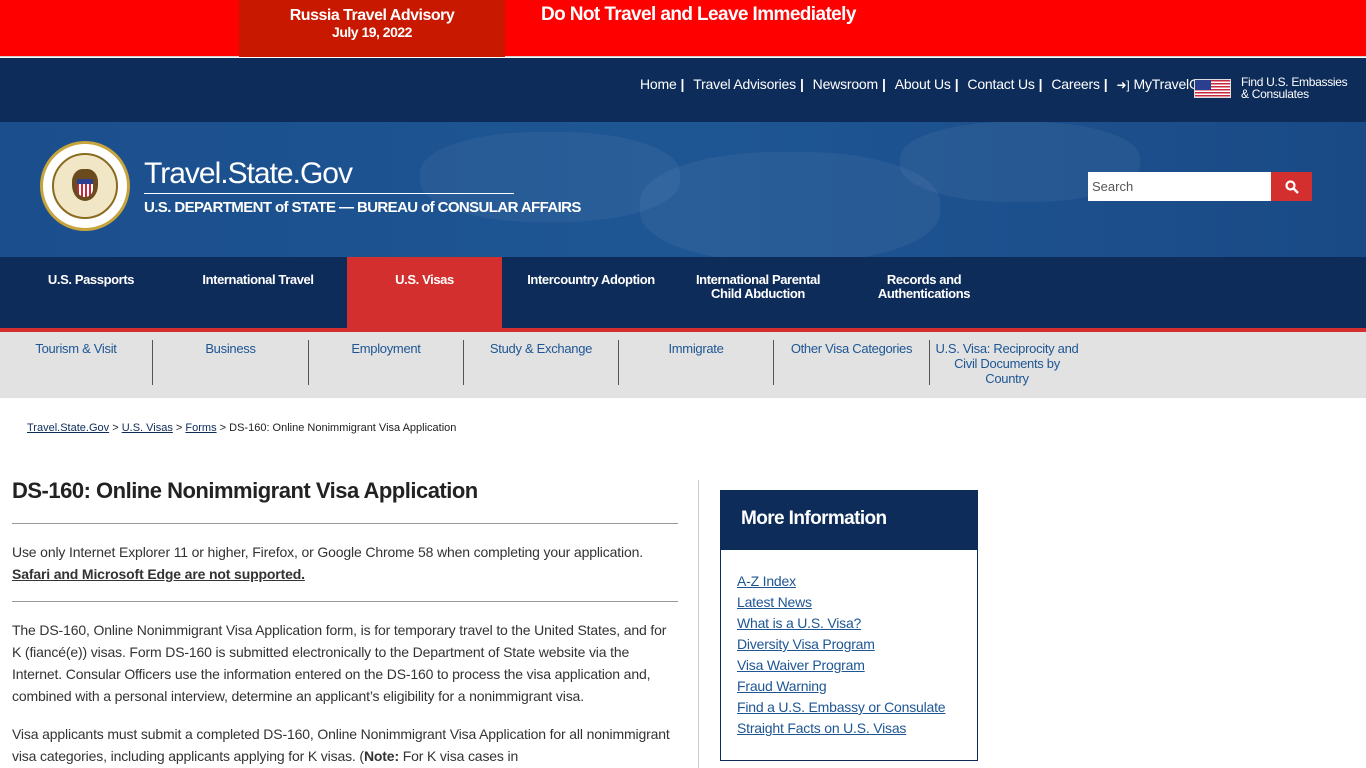  Describe the element at coordinates (68, 428) in the screenshot. I see `breadcrumb-home: Travel.State.Gov` at that location.